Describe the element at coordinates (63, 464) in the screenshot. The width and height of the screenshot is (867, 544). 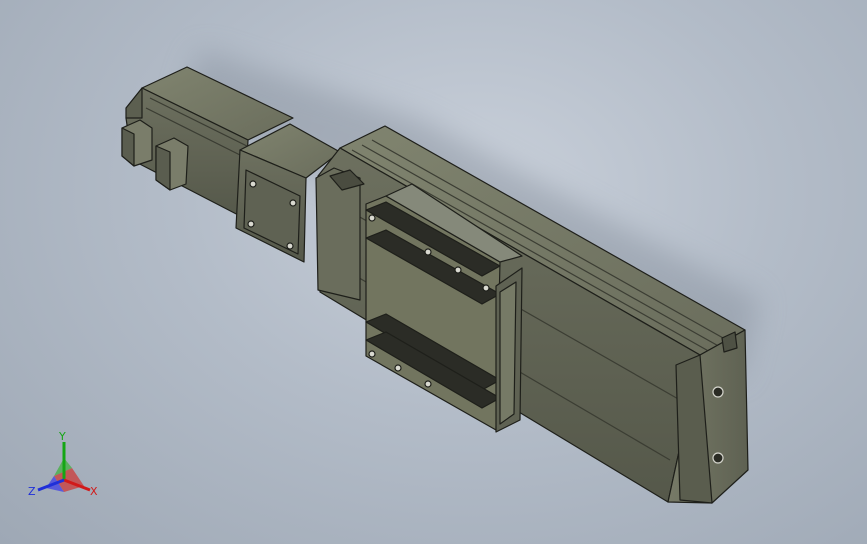
I see `axis-triad: Y X Z` at that location.